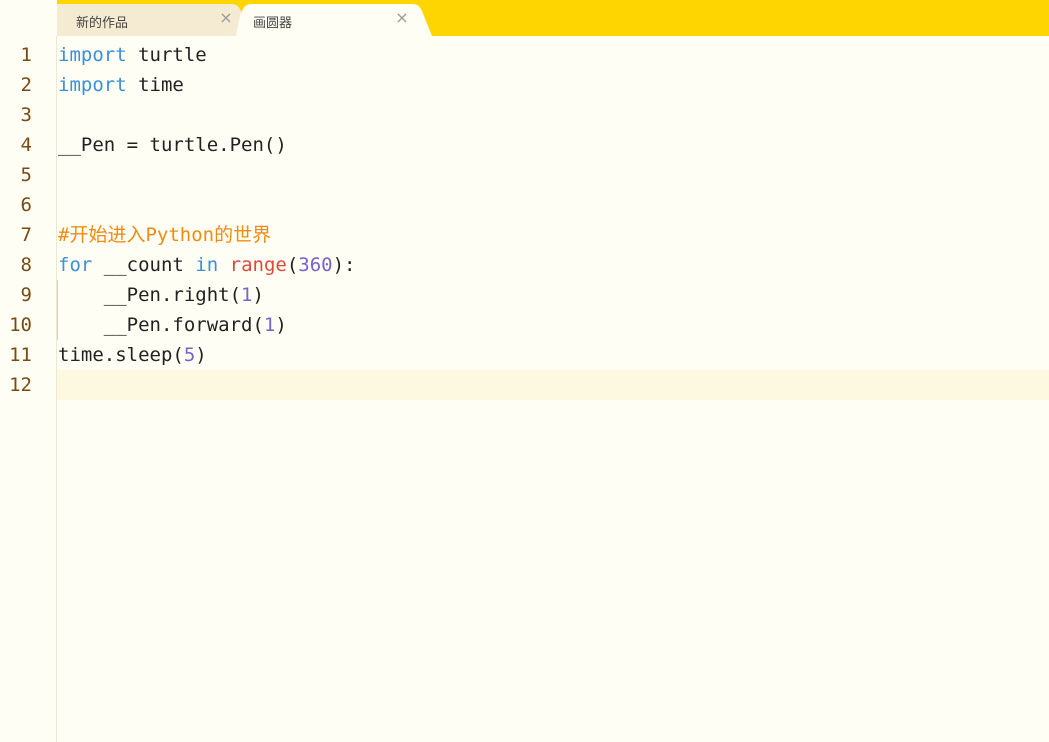 The width and height of the screenshot is (1049, 742). Describe the element at coordinates (150, 295) in the screenshot. I see `code-token: __Pen.right(` at that location.